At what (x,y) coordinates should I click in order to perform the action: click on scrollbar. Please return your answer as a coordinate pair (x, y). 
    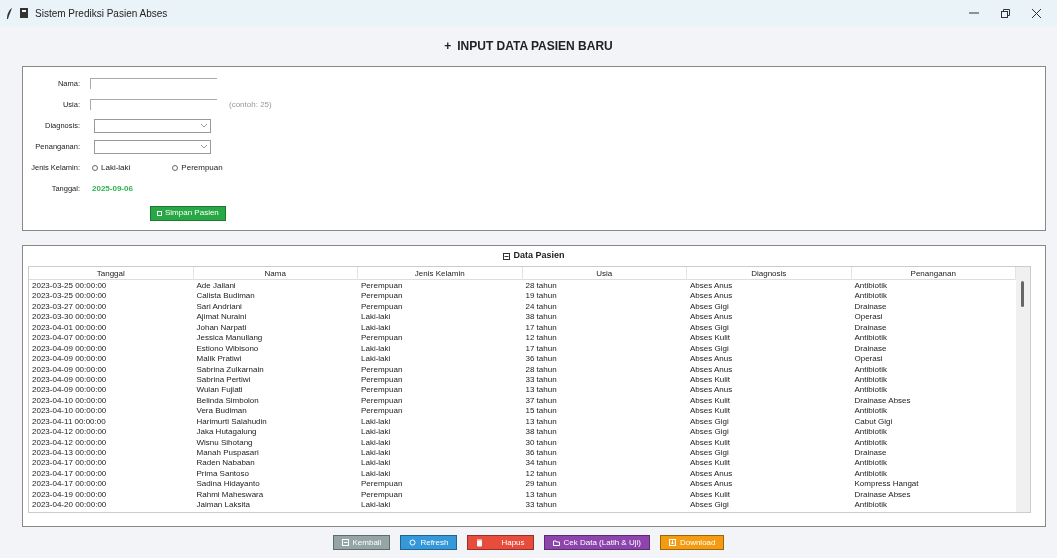
    Looking at the image, I should click on (1023, 389).